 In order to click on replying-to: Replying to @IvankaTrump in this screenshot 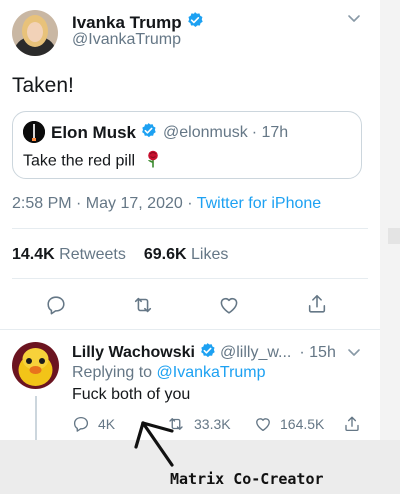, I will do `click(169, 373)`.